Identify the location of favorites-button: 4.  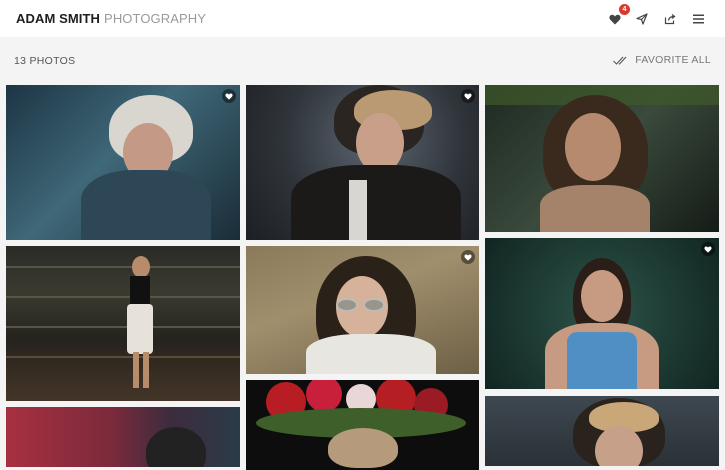
(617, 16).